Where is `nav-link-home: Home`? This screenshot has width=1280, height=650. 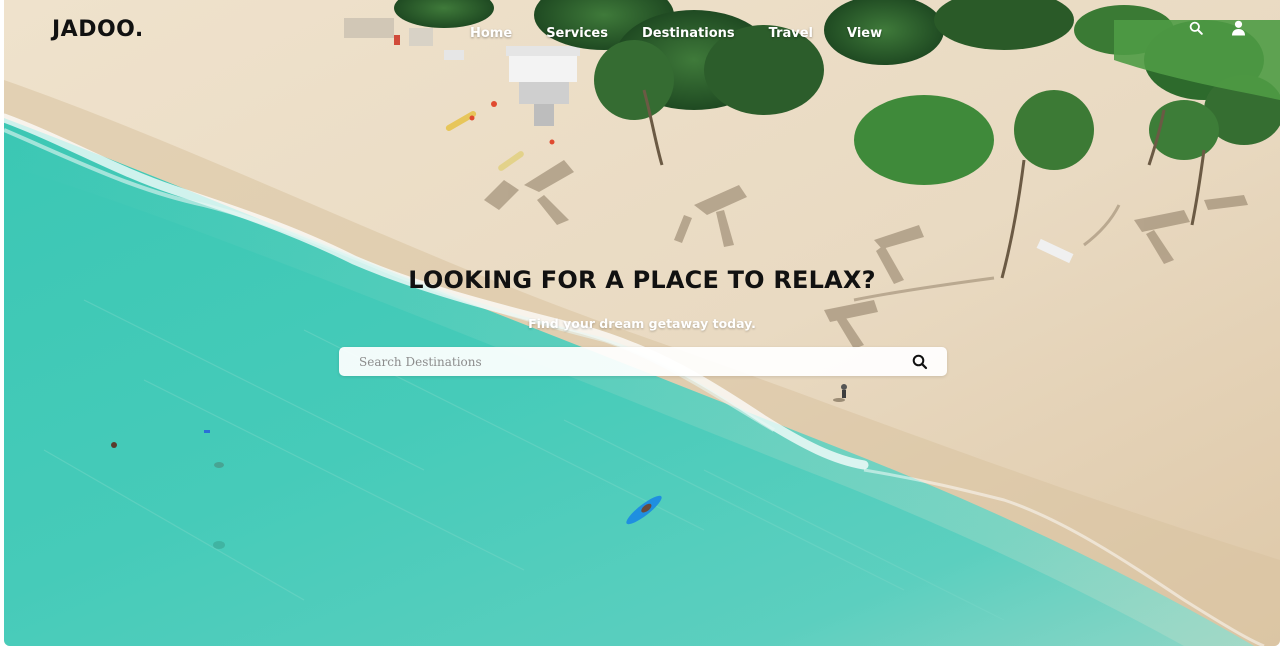 nav-link-home: Home is located at coordinates (491, 33).